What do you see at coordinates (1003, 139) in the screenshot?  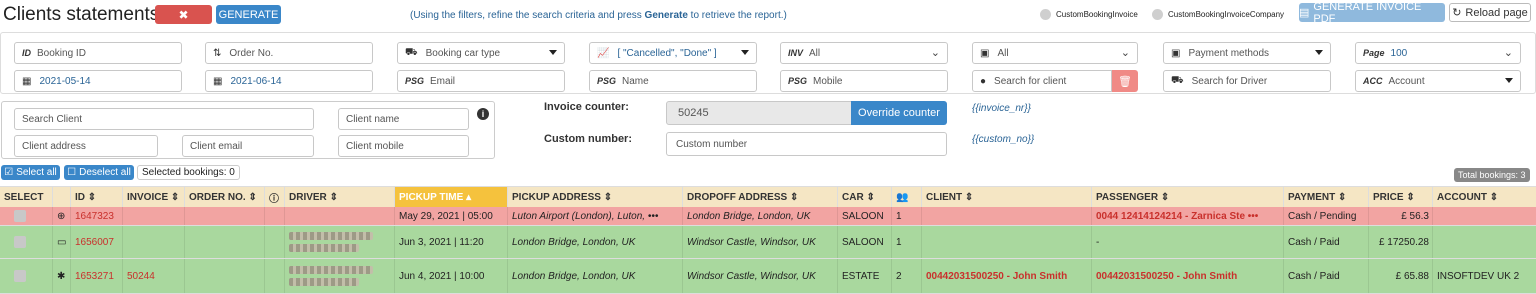 I see `custom-no-template: {{custom_no}}` at bounding box center [1003, 139].